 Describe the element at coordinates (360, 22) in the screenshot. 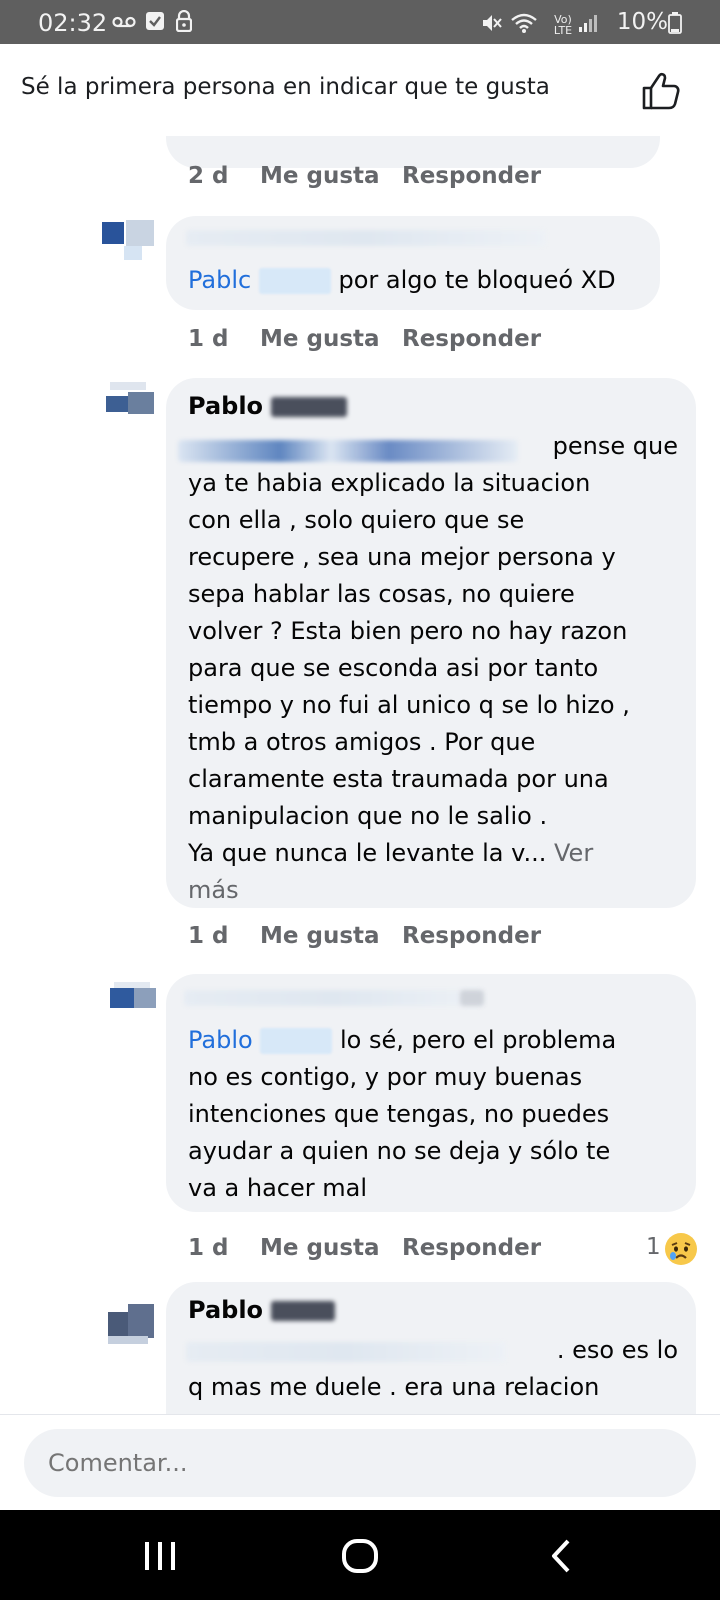

I see `status-bar: 02:32 Vo) LTE 10%` at that location.